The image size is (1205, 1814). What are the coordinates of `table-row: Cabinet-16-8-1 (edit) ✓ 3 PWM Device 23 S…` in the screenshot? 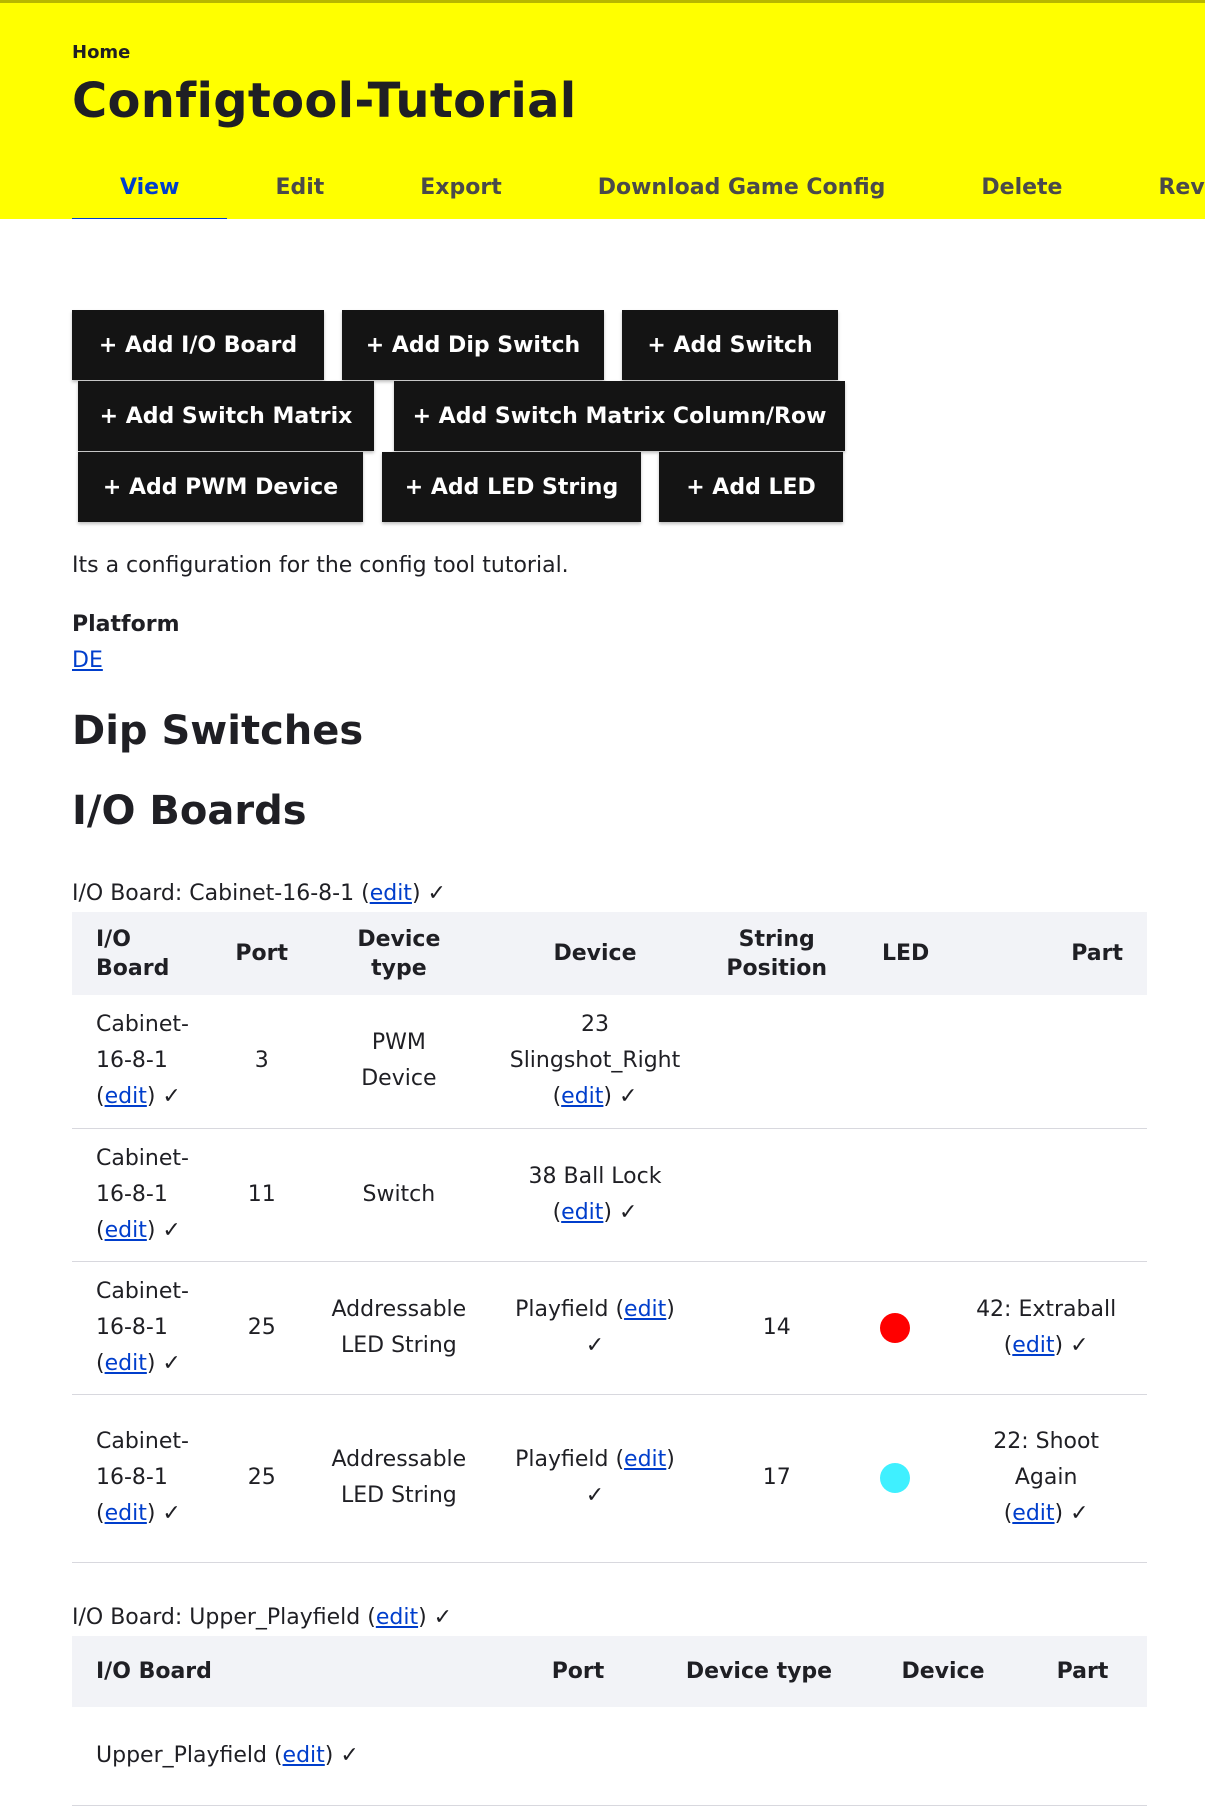 It's located at (609, 1062).